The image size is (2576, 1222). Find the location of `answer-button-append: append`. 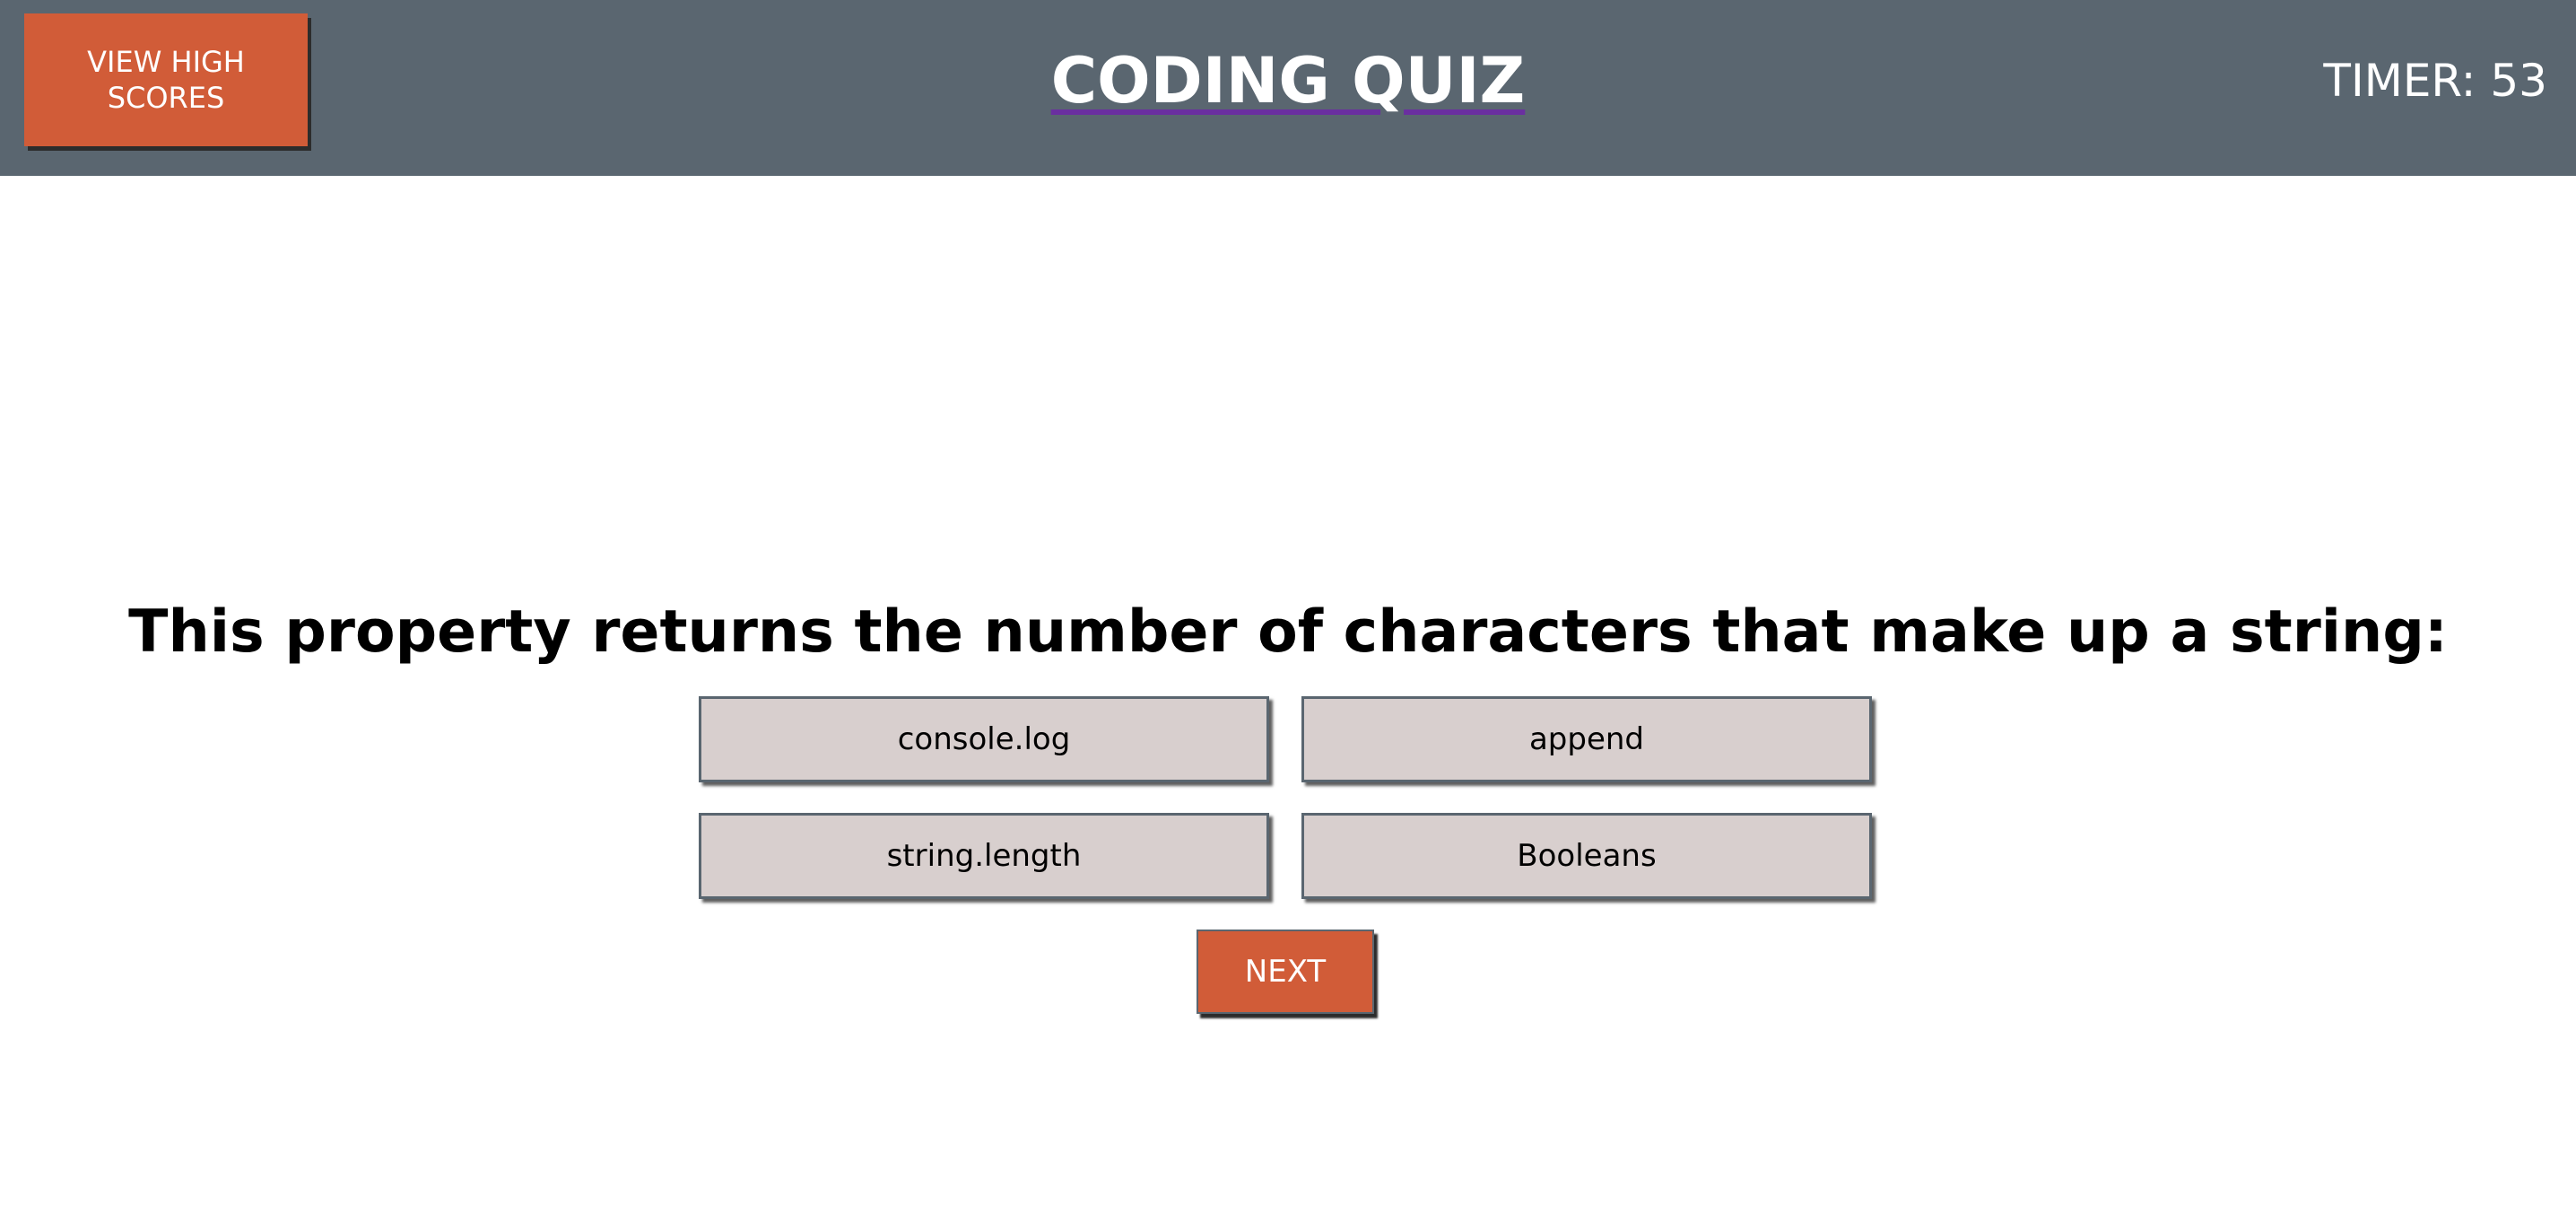

answer-button-append: append is located at coordinates (1586, 739).